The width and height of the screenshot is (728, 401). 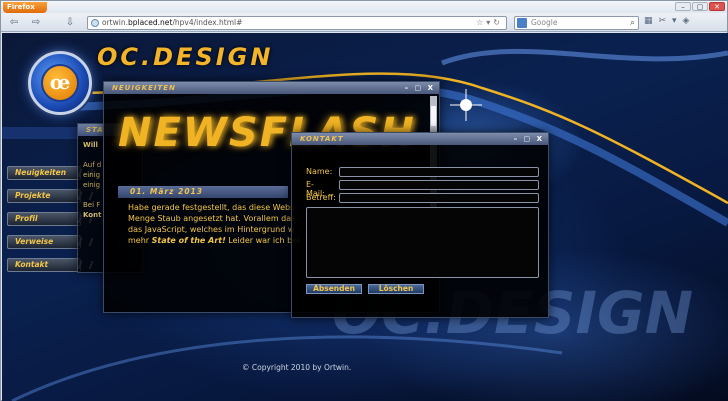 I want to click on name-label: Name:, so click(x=319, y=171).